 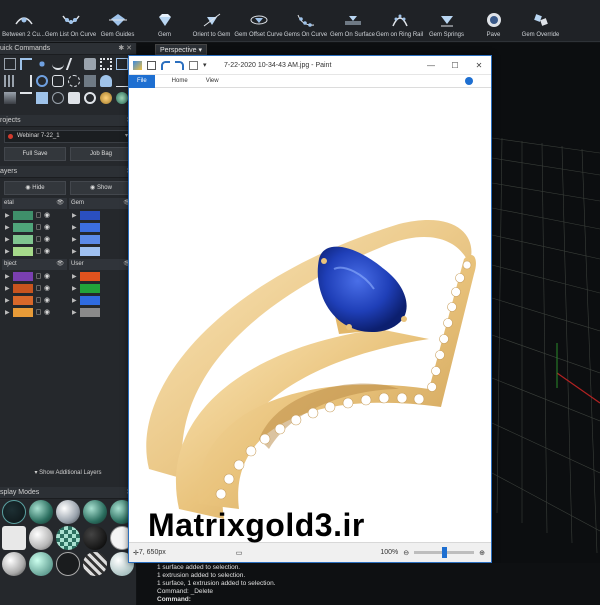 I want to click on rail-icon, so click(x=58, y=98).